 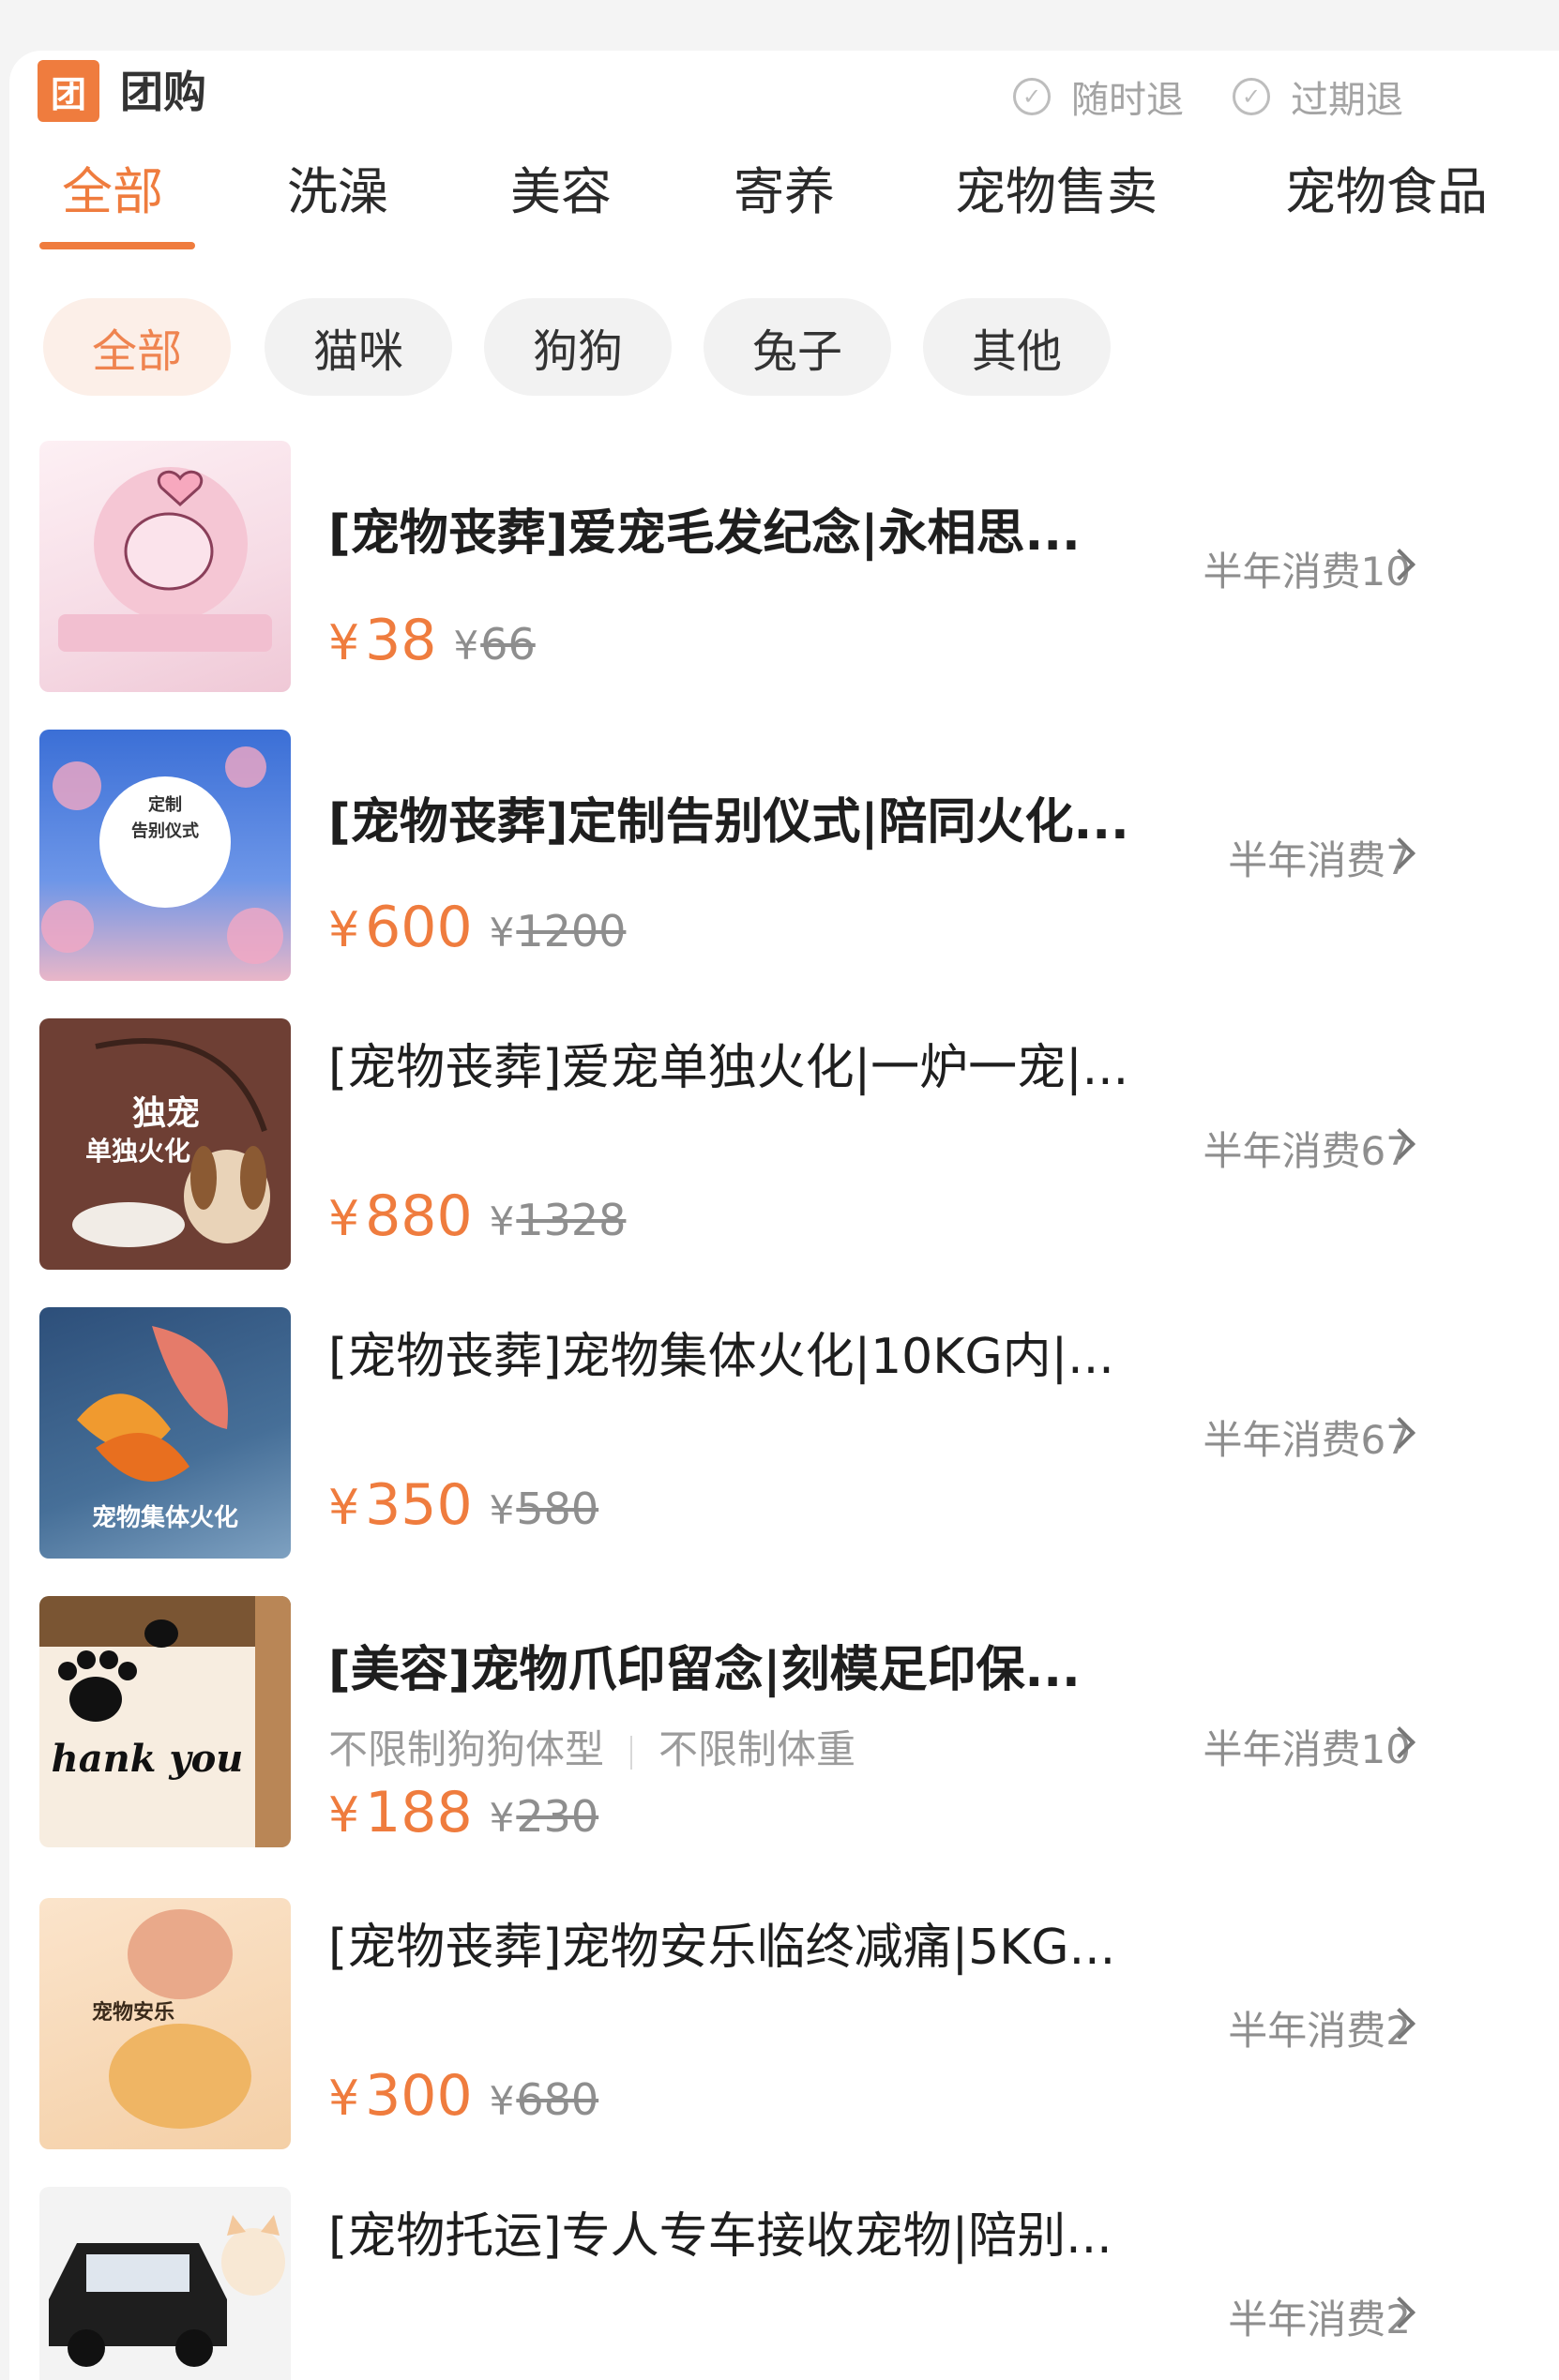 I want to click on tag-no-dog-size-limit: 不限制狗狗体型, so click(x=467, y=1749).